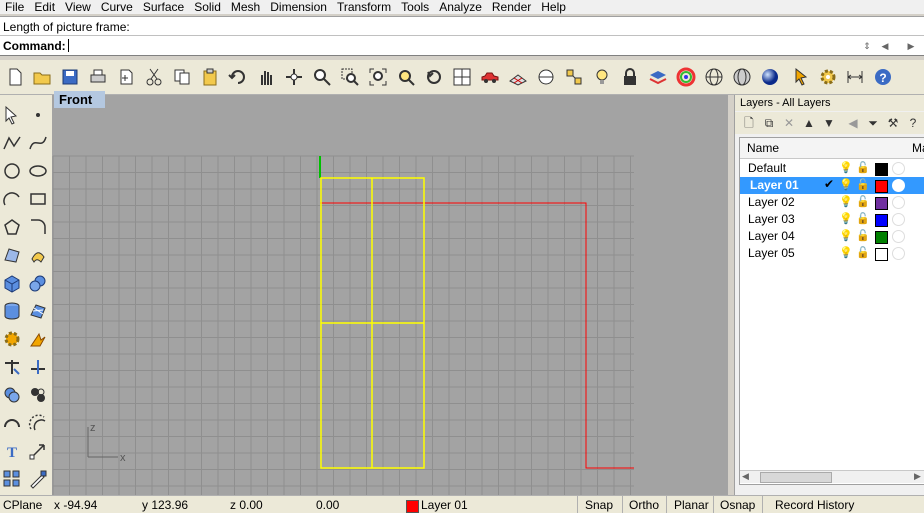 This screenshot has width=924, height=513. I want to click on layer-row: Layer 02 💡 🔓, so click(832, 202).